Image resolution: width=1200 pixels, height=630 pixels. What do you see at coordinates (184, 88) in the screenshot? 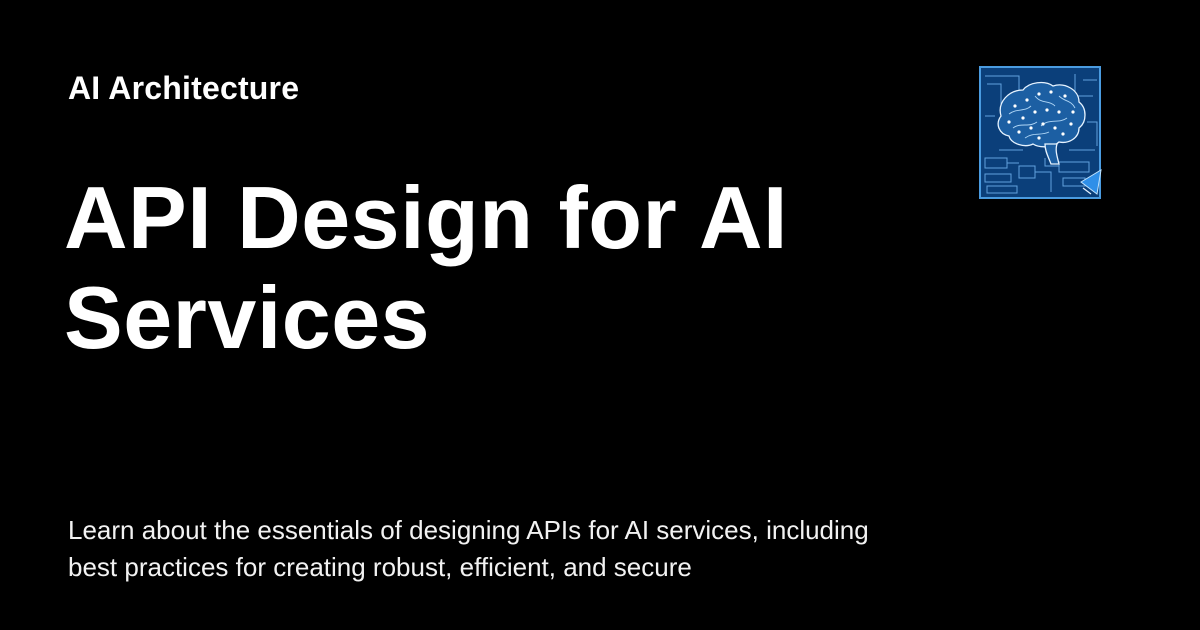
I see `category-label: AI Architecture` at bounding box center [184, 88].